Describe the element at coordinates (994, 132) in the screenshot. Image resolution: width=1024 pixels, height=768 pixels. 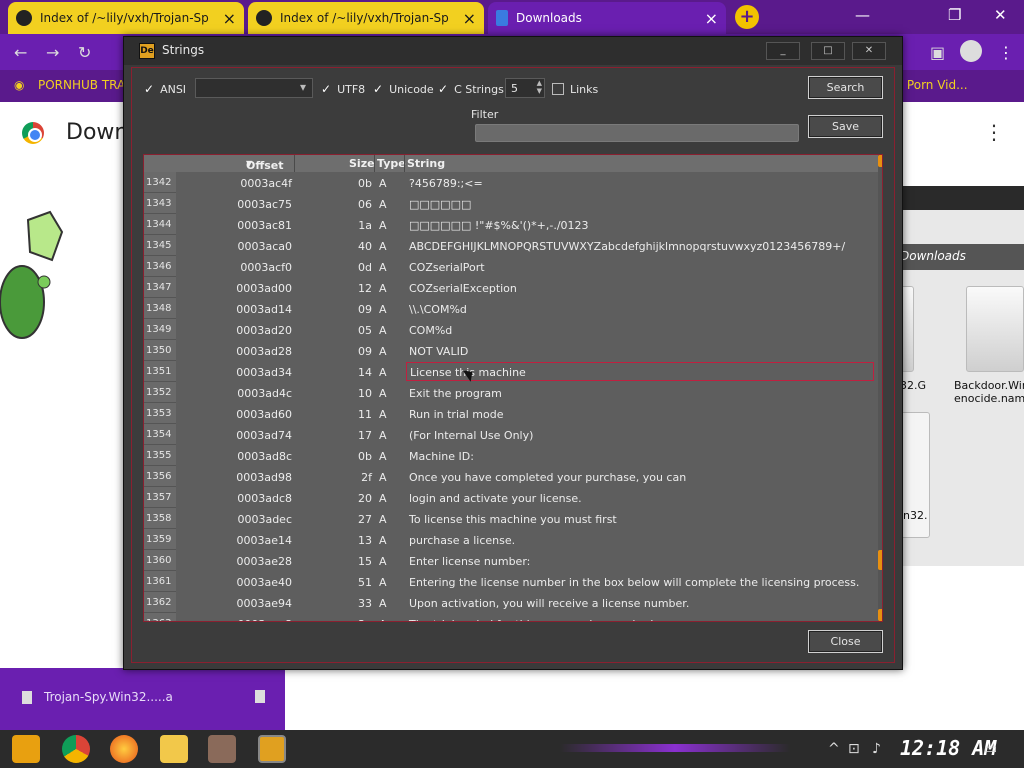
I see `page-menu-icon: ⋮` at that location.